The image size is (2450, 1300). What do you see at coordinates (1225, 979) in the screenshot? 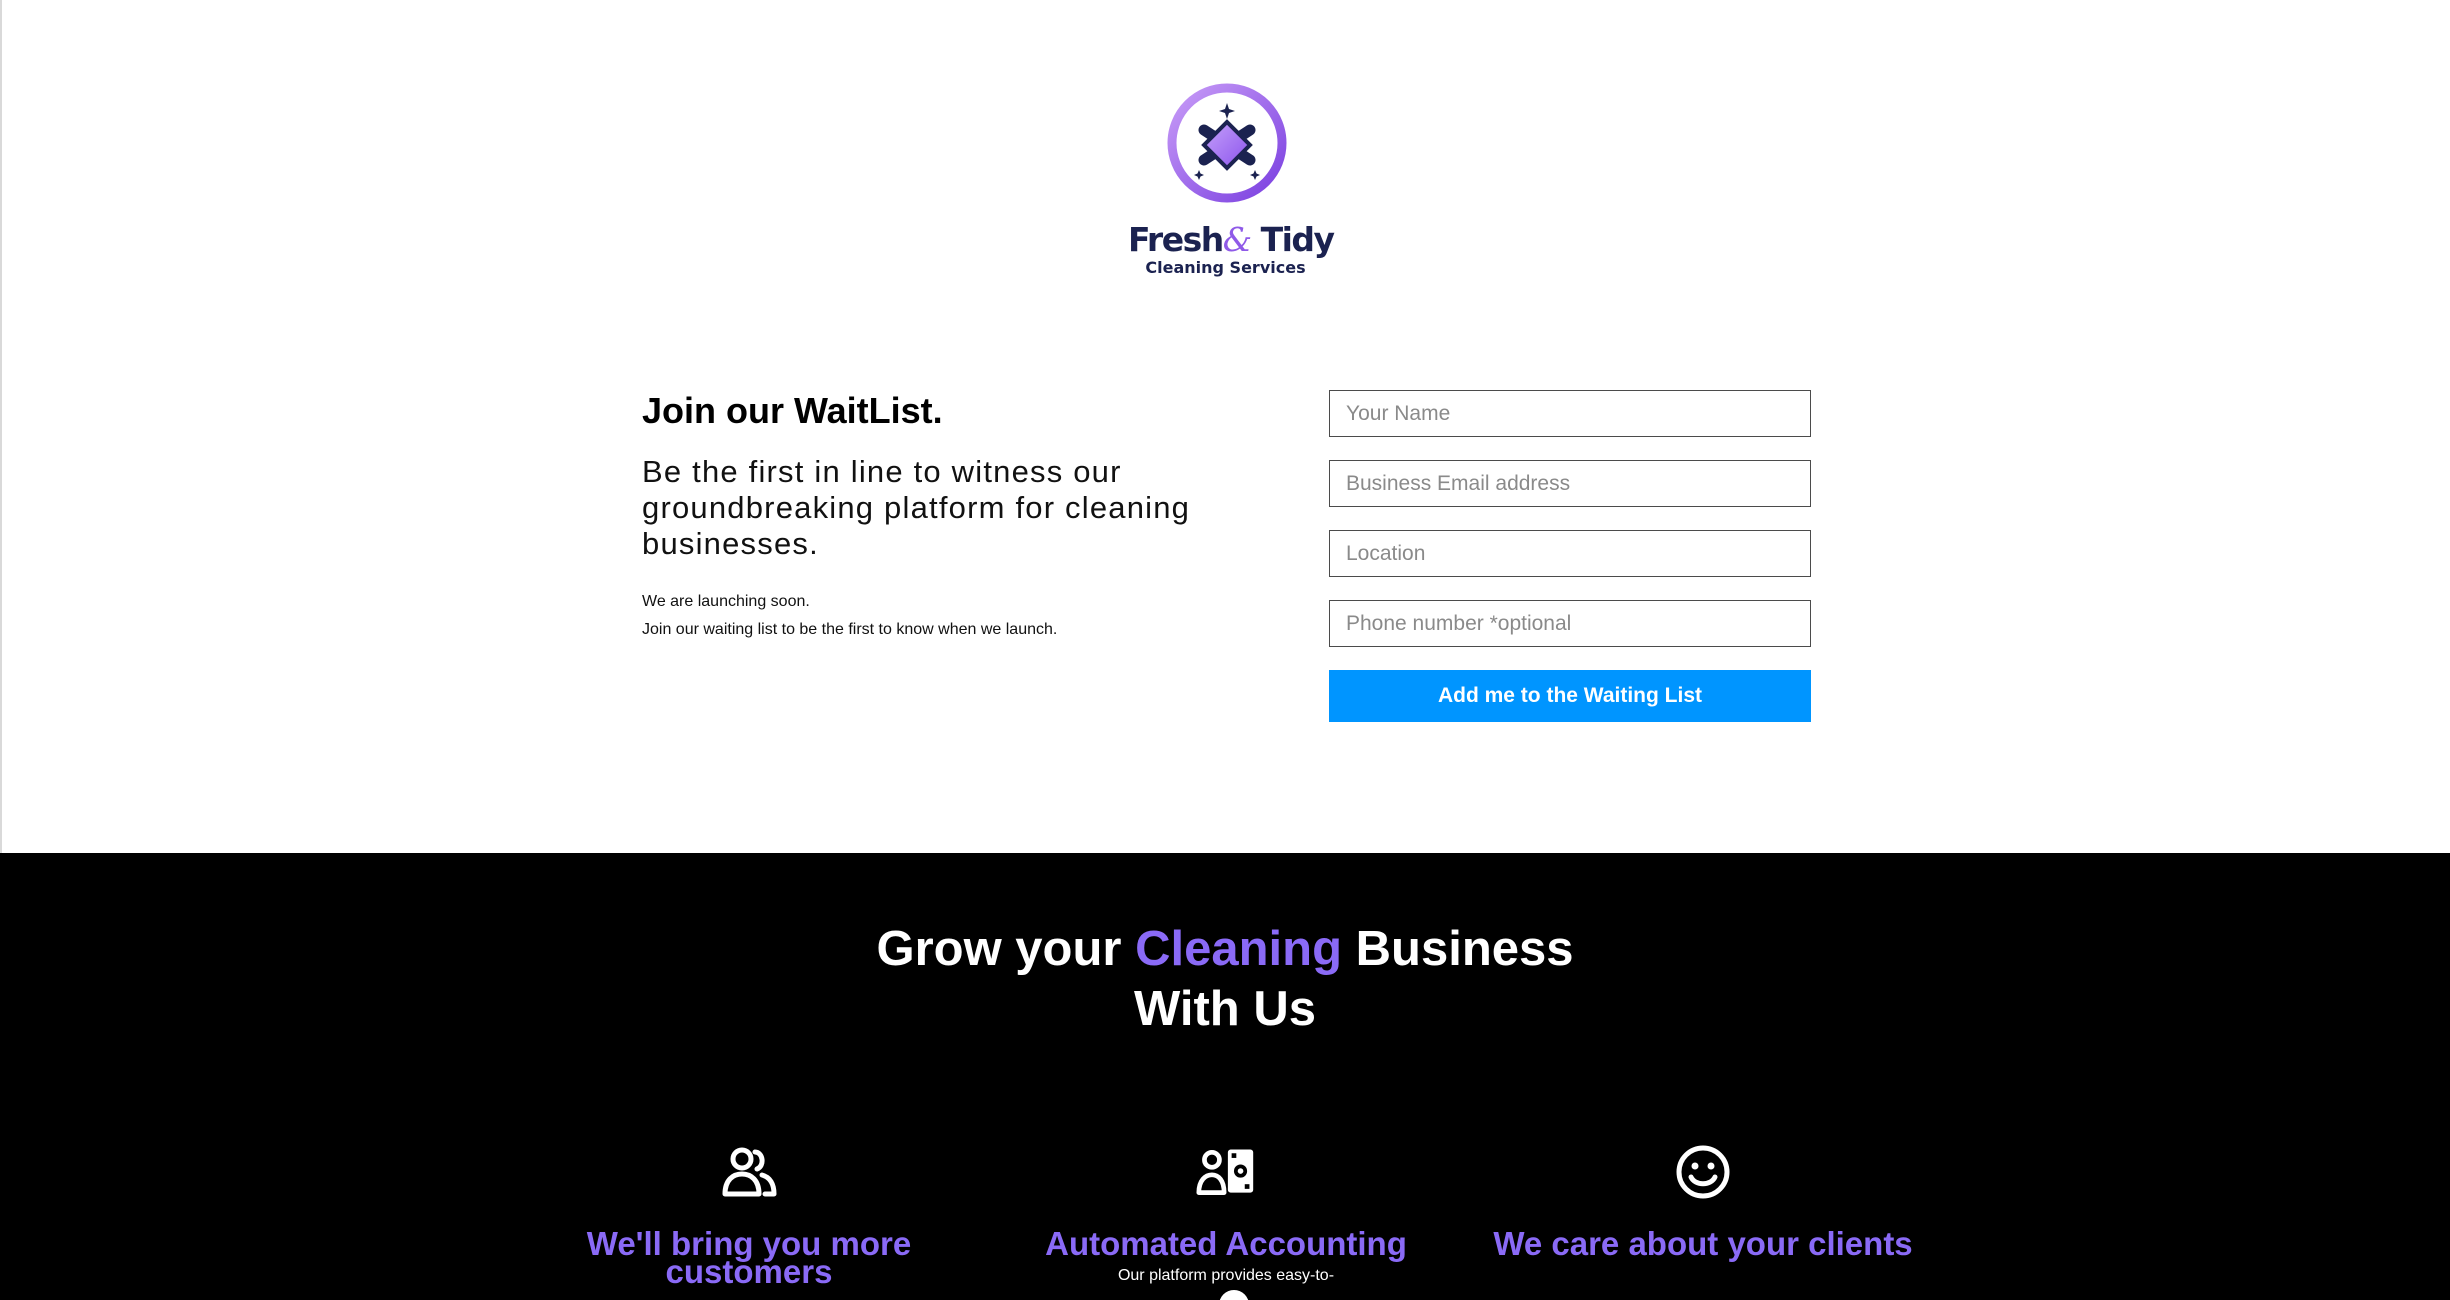
I see `grow-heading: Grow your Cleaning Business With Us` at bounding box center [1225, 979].